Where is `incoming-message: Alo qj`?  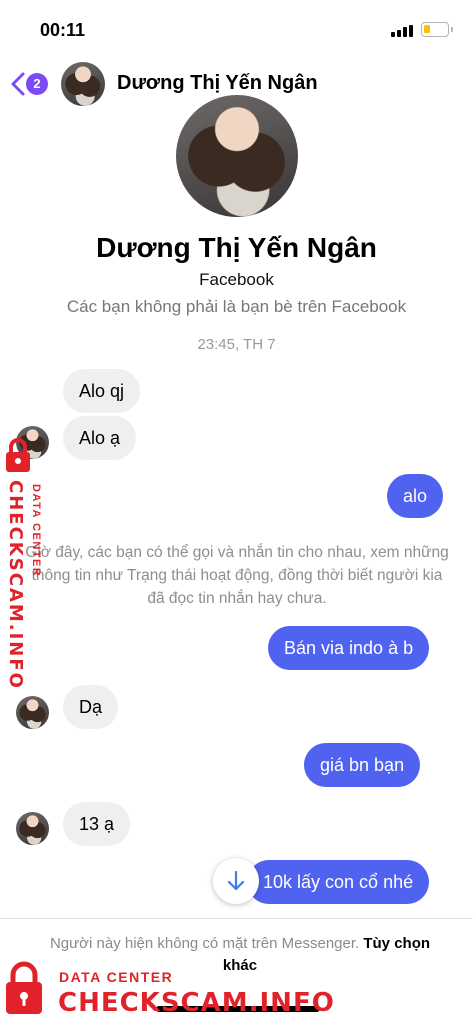
incoming-message: Alo qj is located at coordinates (102, 391).